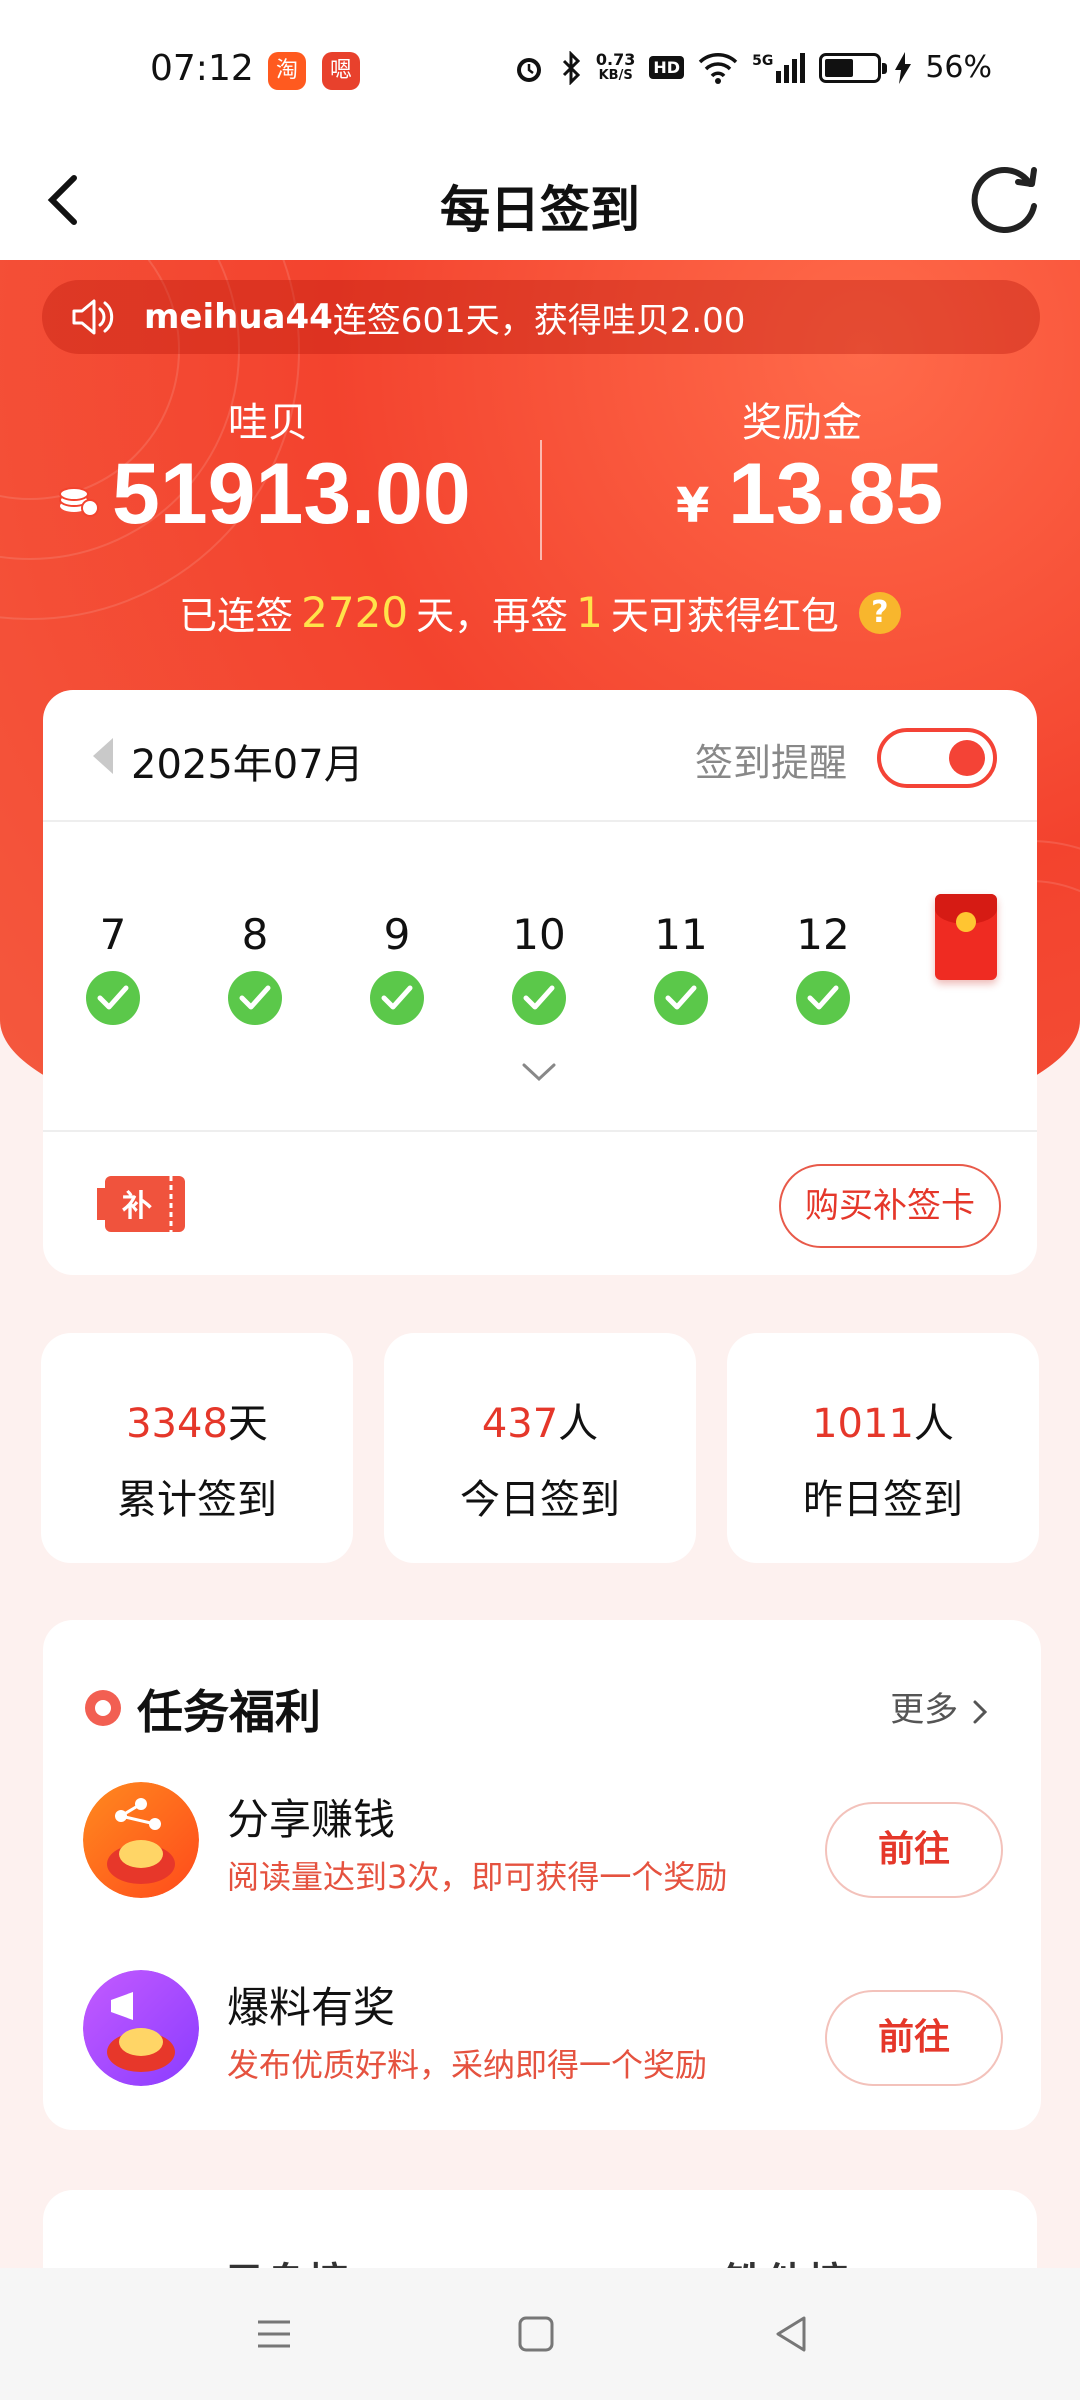 Image resolution: width=1080 pixels, height=2400 pixels. I want to click on task-name: 爆料有奖, so click(311, 2007).